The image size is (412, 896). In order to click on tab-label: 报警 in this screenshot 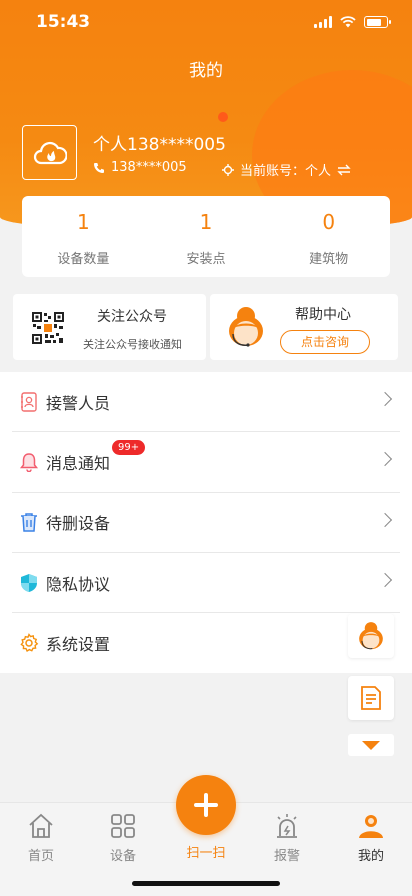, I will do `click(286, 856)`.